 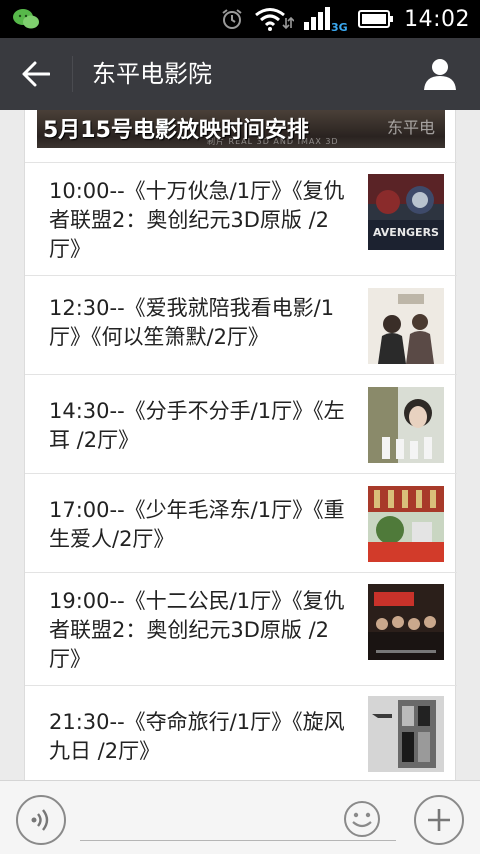 I want to click on list-item: 19:00--《十二公民/1厅》《复仇者联盟2：奥创纪元3D原版 /2厅》, so click(x=241, y=628).